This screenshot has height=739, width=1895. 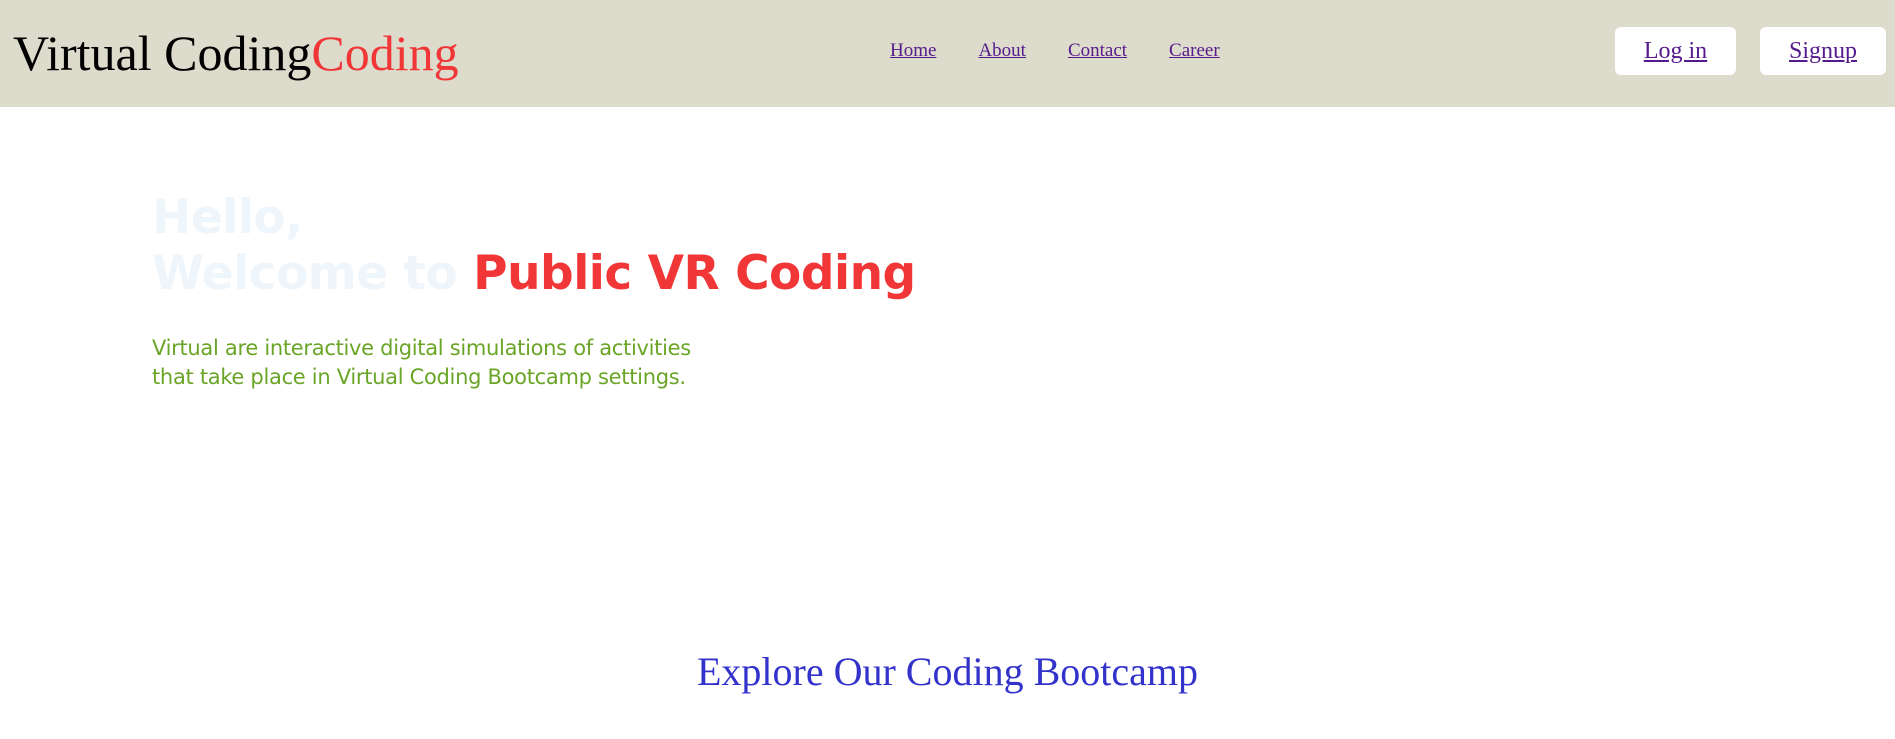 I want to click on nav-link-contact: Contact, so click(x=1097, y=51).